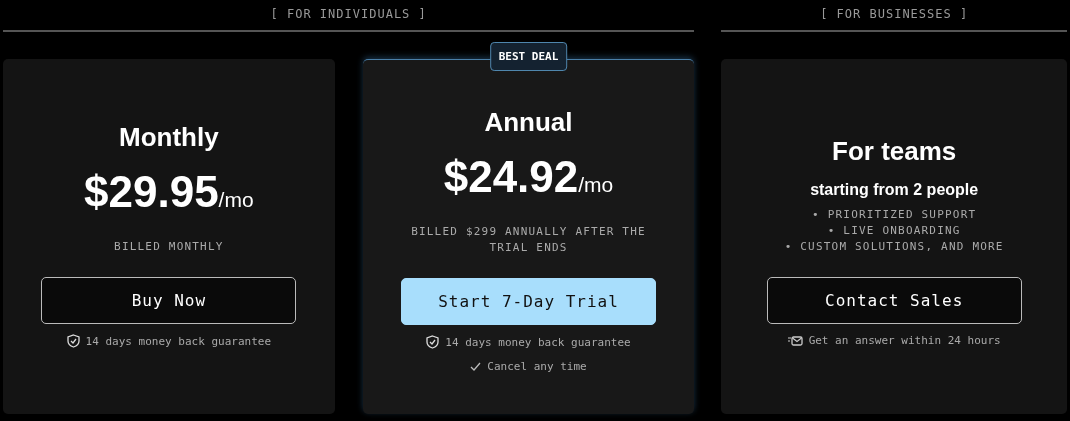 The height and width of the screenshot is (421, 1070). Describe the element at coordinates (894, 14) in the screenshot. I see `section-heading: [ FOR BUSINESSES ]` at that location.